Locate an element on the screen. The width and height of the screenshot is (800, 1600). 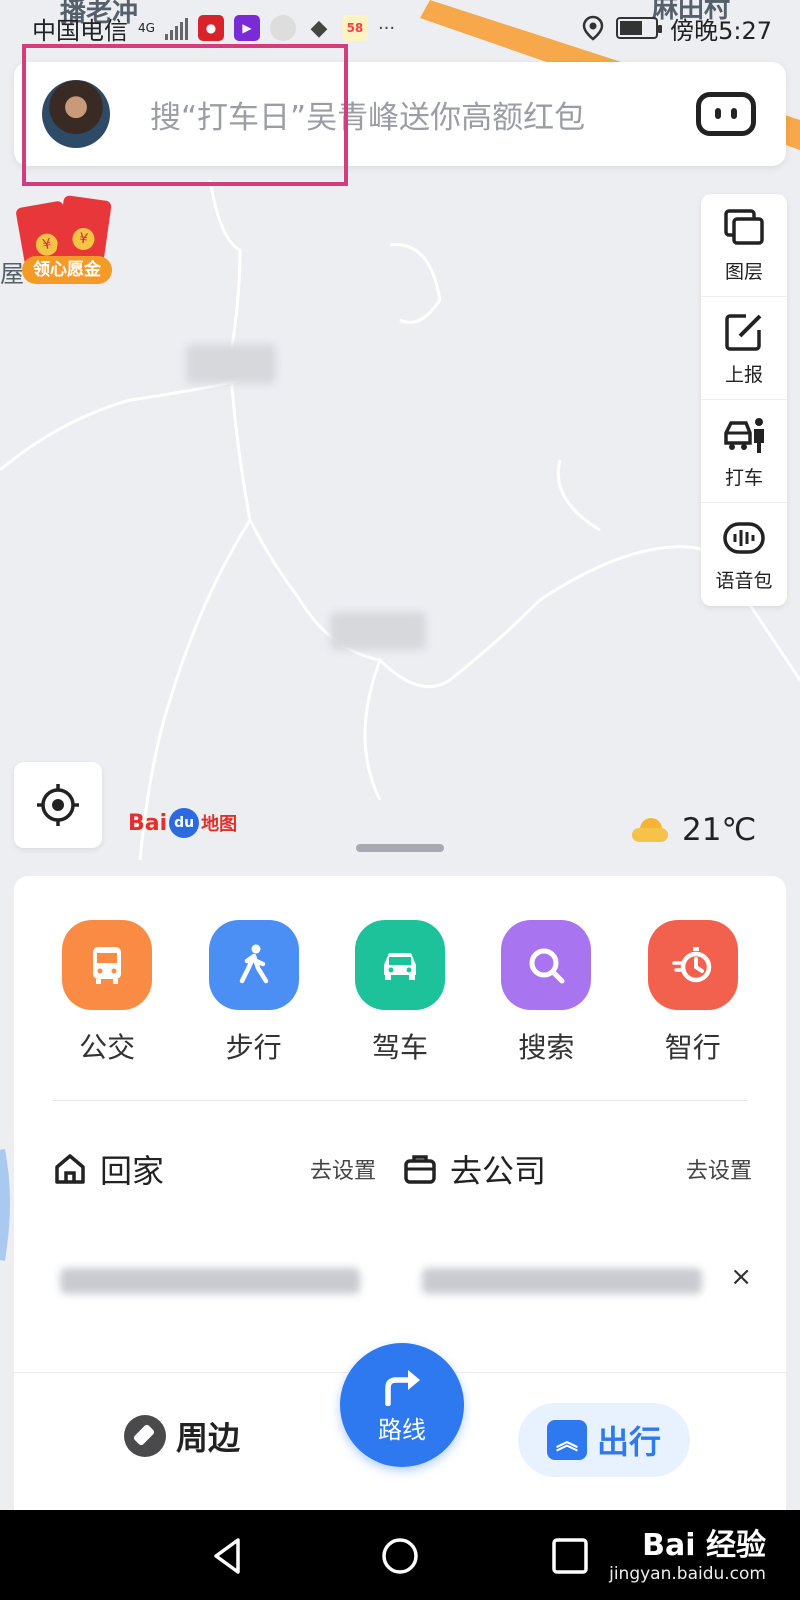
baidu-map-logo: Bai du 地图 is located at coordinates (182, 823).